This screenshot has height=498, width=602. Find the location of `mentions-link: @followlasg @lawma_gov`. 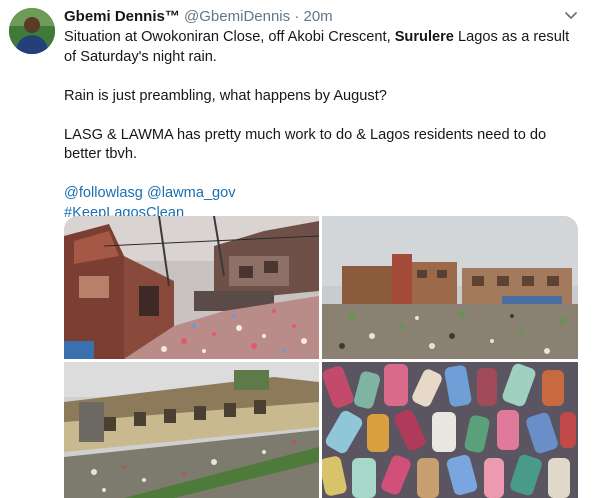

mentions-link: @followlasg @lawma_gov is located at coordinates (324, 194).